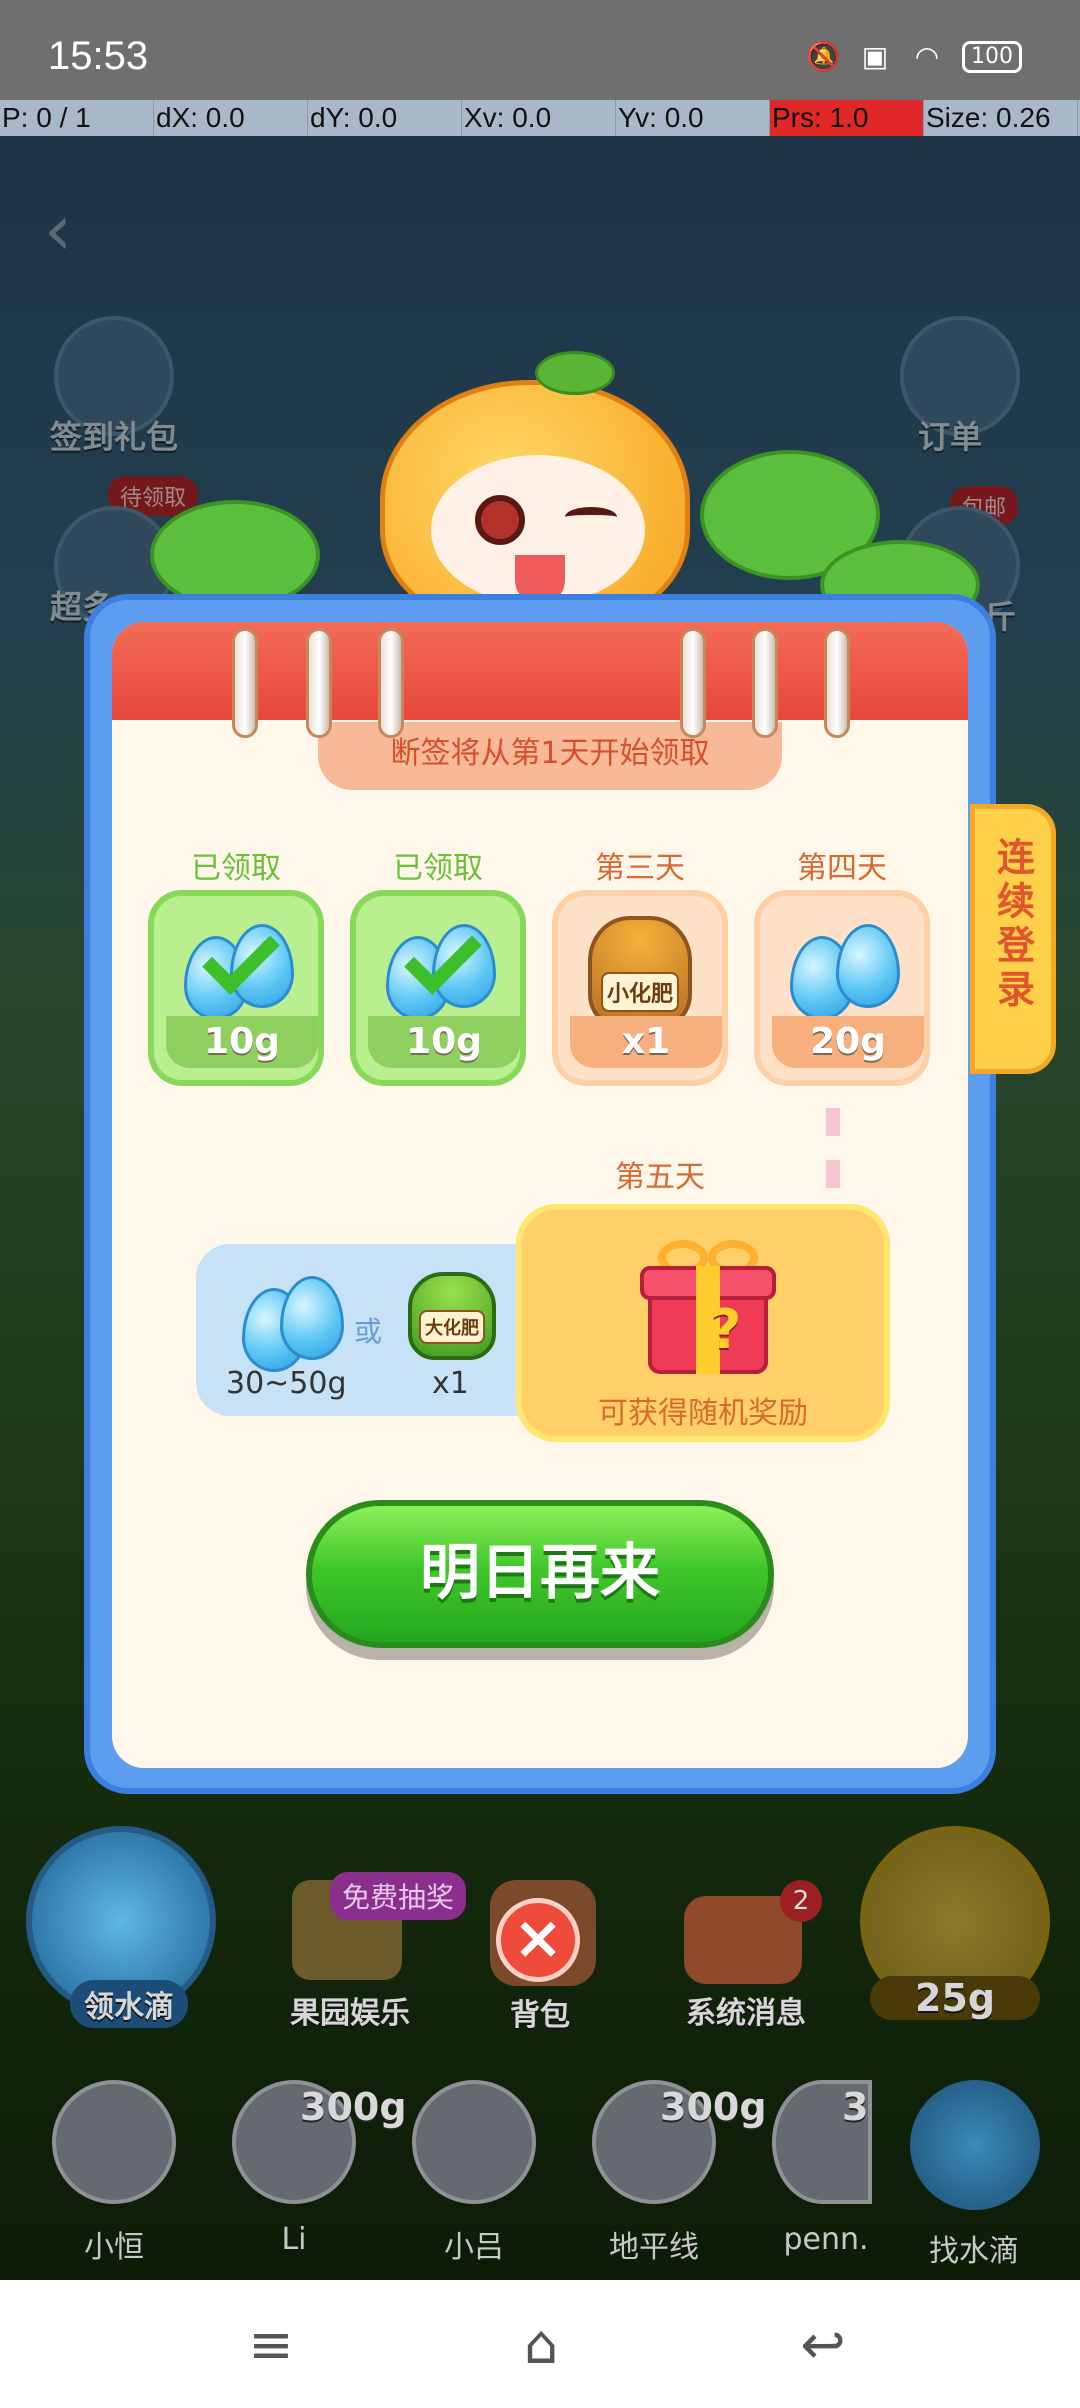 The height and width of the screenshot is (2408, 1080). What do you see at coordinates (875, 56) in the screenshot?
I see `sim-icon: ▣` at bounding box center [875, 56].